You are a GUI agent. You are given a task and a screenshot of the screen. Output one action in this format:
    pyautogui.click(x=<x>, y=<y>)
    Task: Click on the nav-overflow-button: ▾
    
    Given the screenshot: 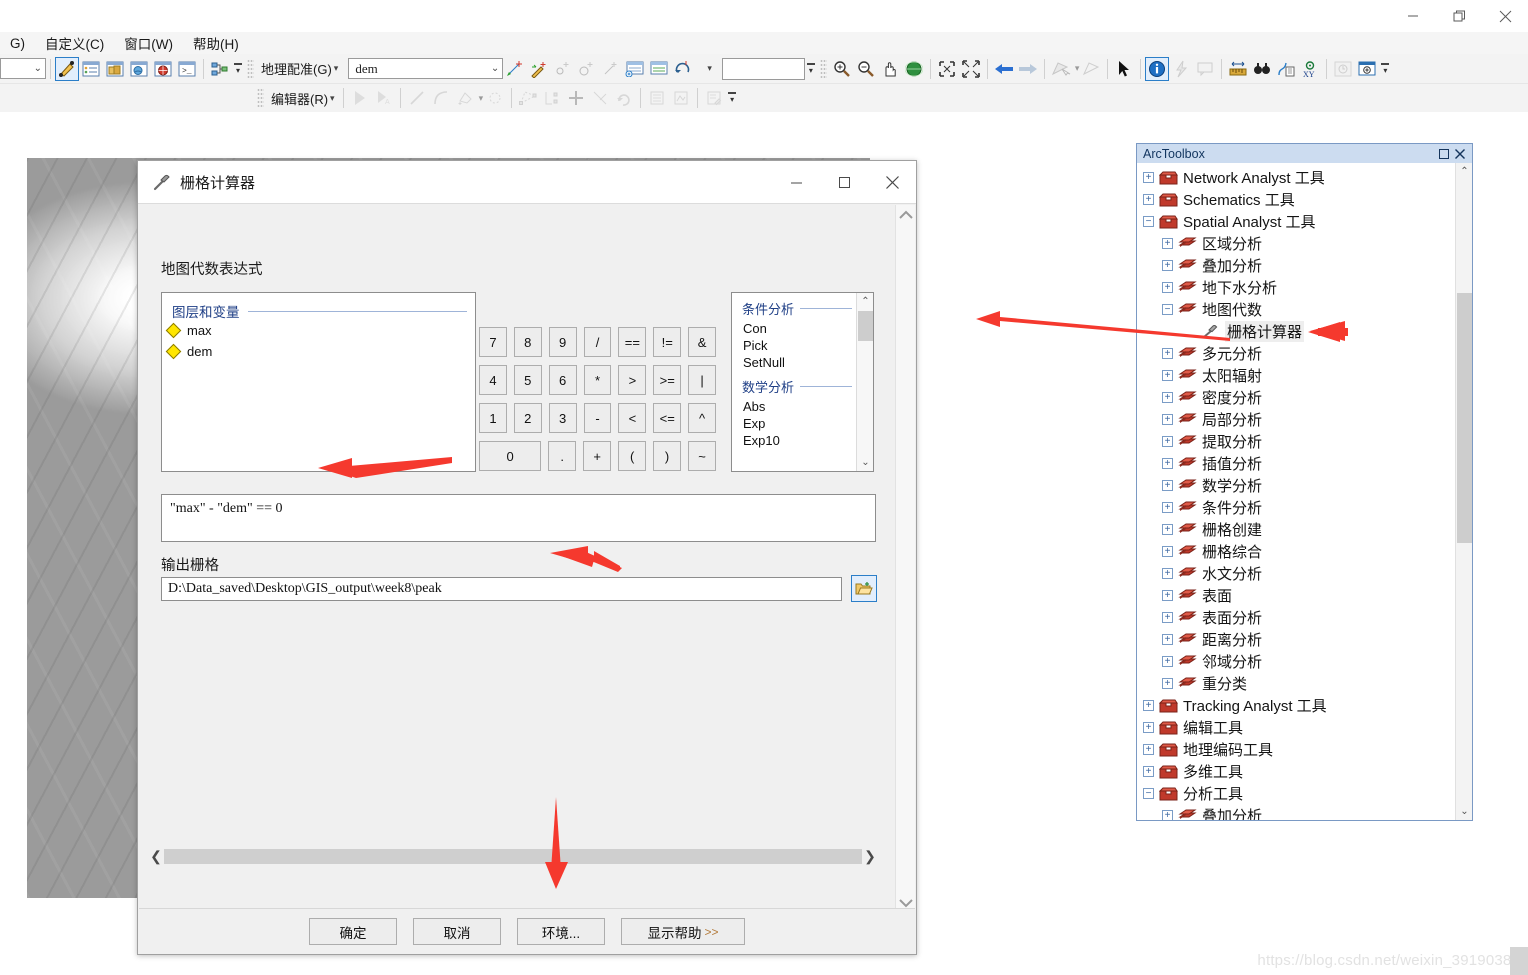 What is the action you would take?
    pyautogui.click(x=1385, y=69)
    